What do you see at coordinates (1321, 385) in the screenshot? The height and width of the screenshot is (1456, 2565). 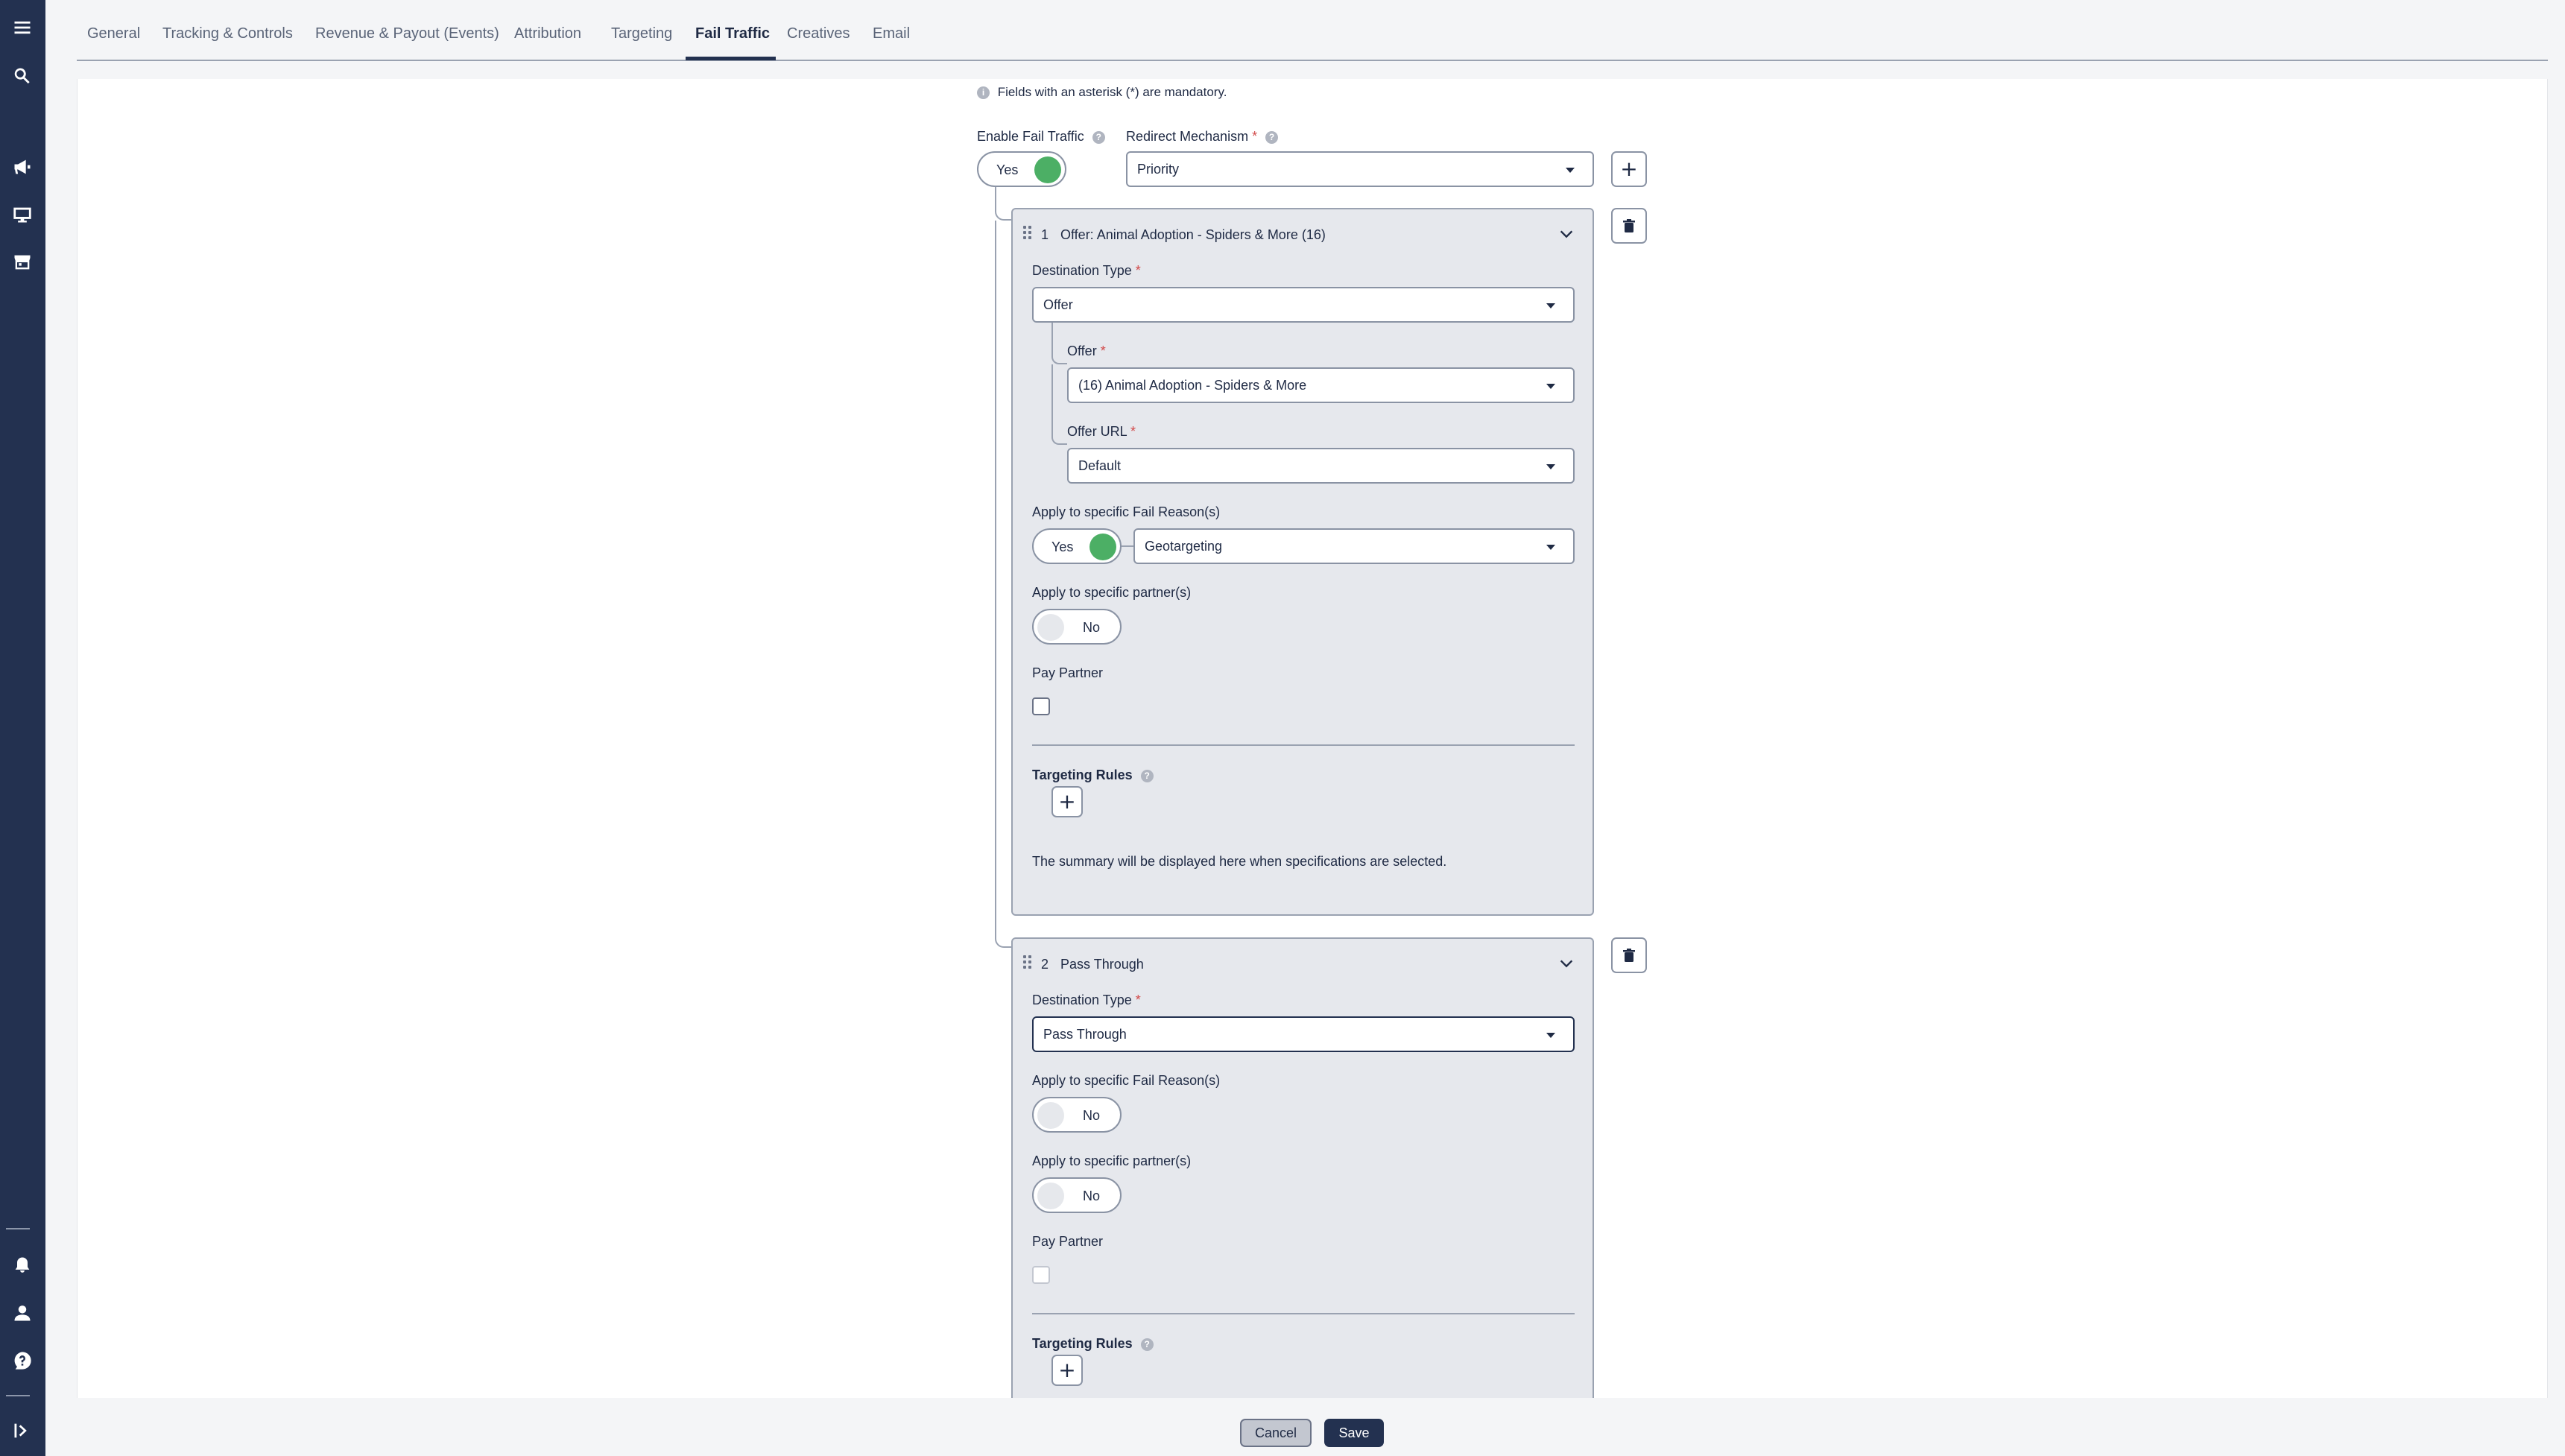 I see `offer-select: (16) Animal Adoption - Spiders & More` at bounding box center [1321, 385].